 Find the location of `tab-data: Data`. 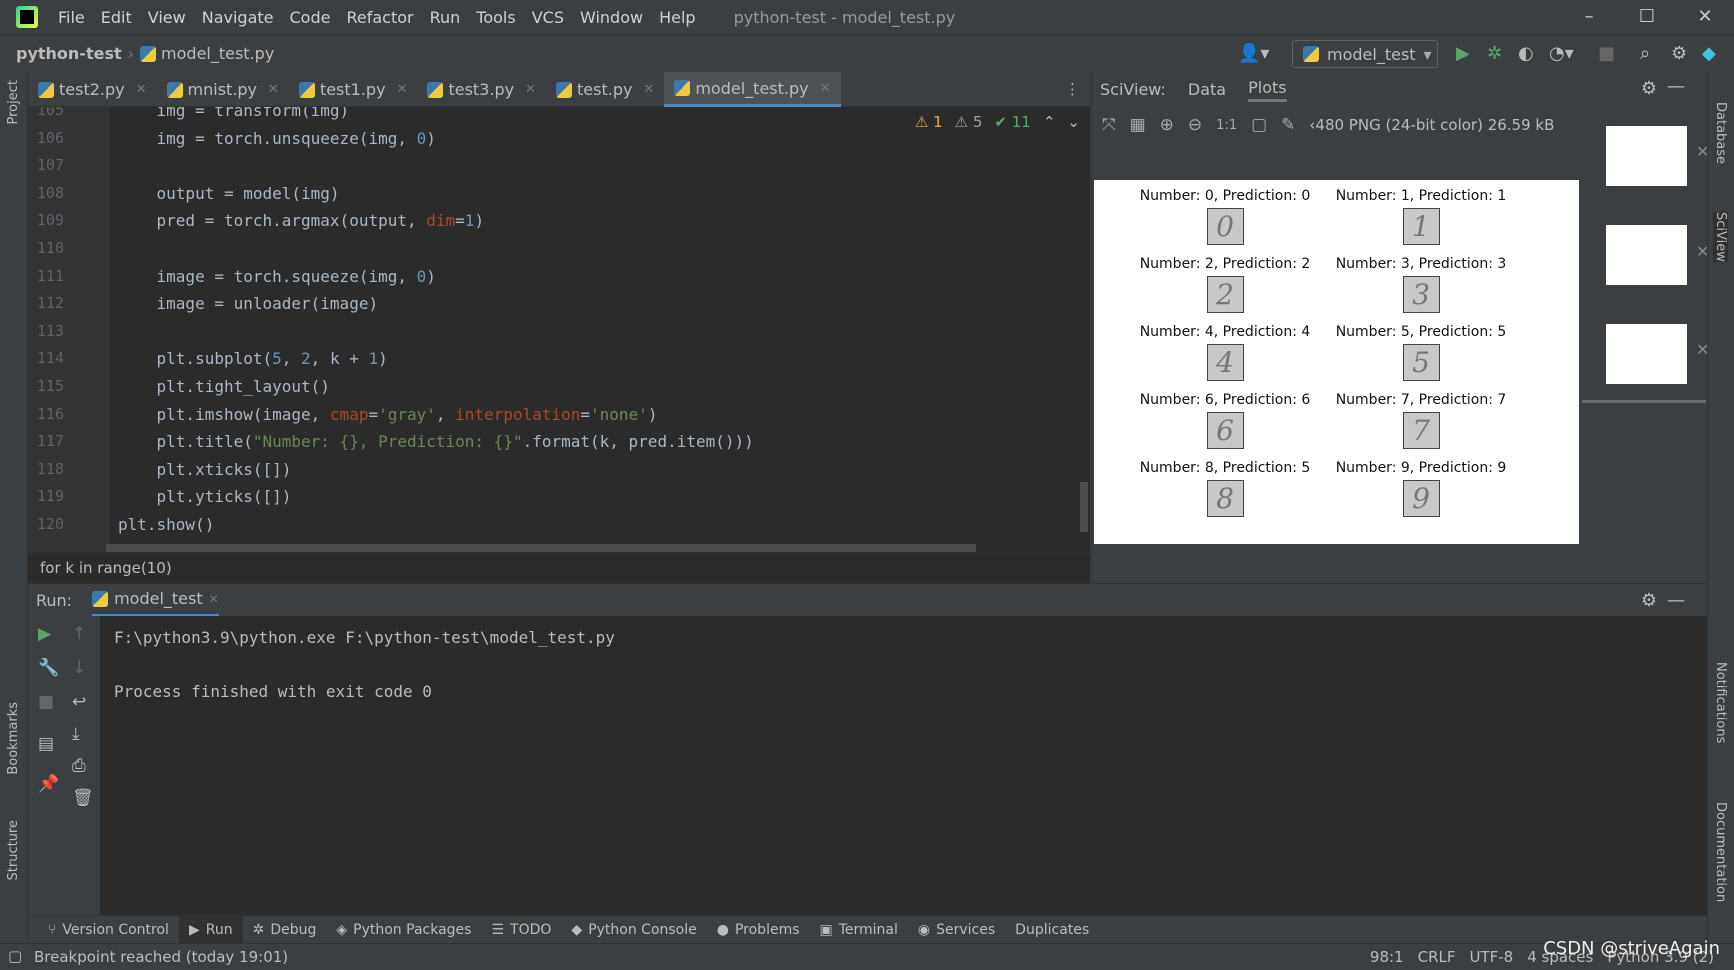

tab-data: Data is located at coordinates (1207, 89).